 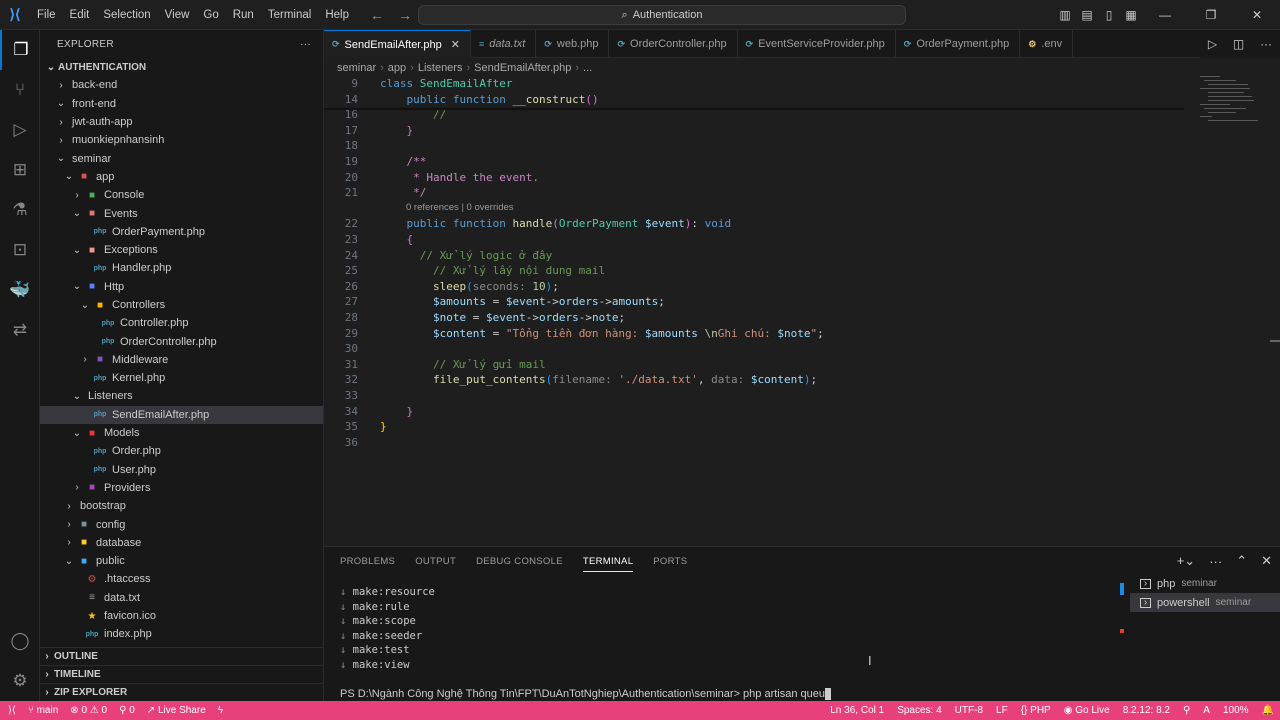 I want to click on minimap, so click(x=1230, y=106).